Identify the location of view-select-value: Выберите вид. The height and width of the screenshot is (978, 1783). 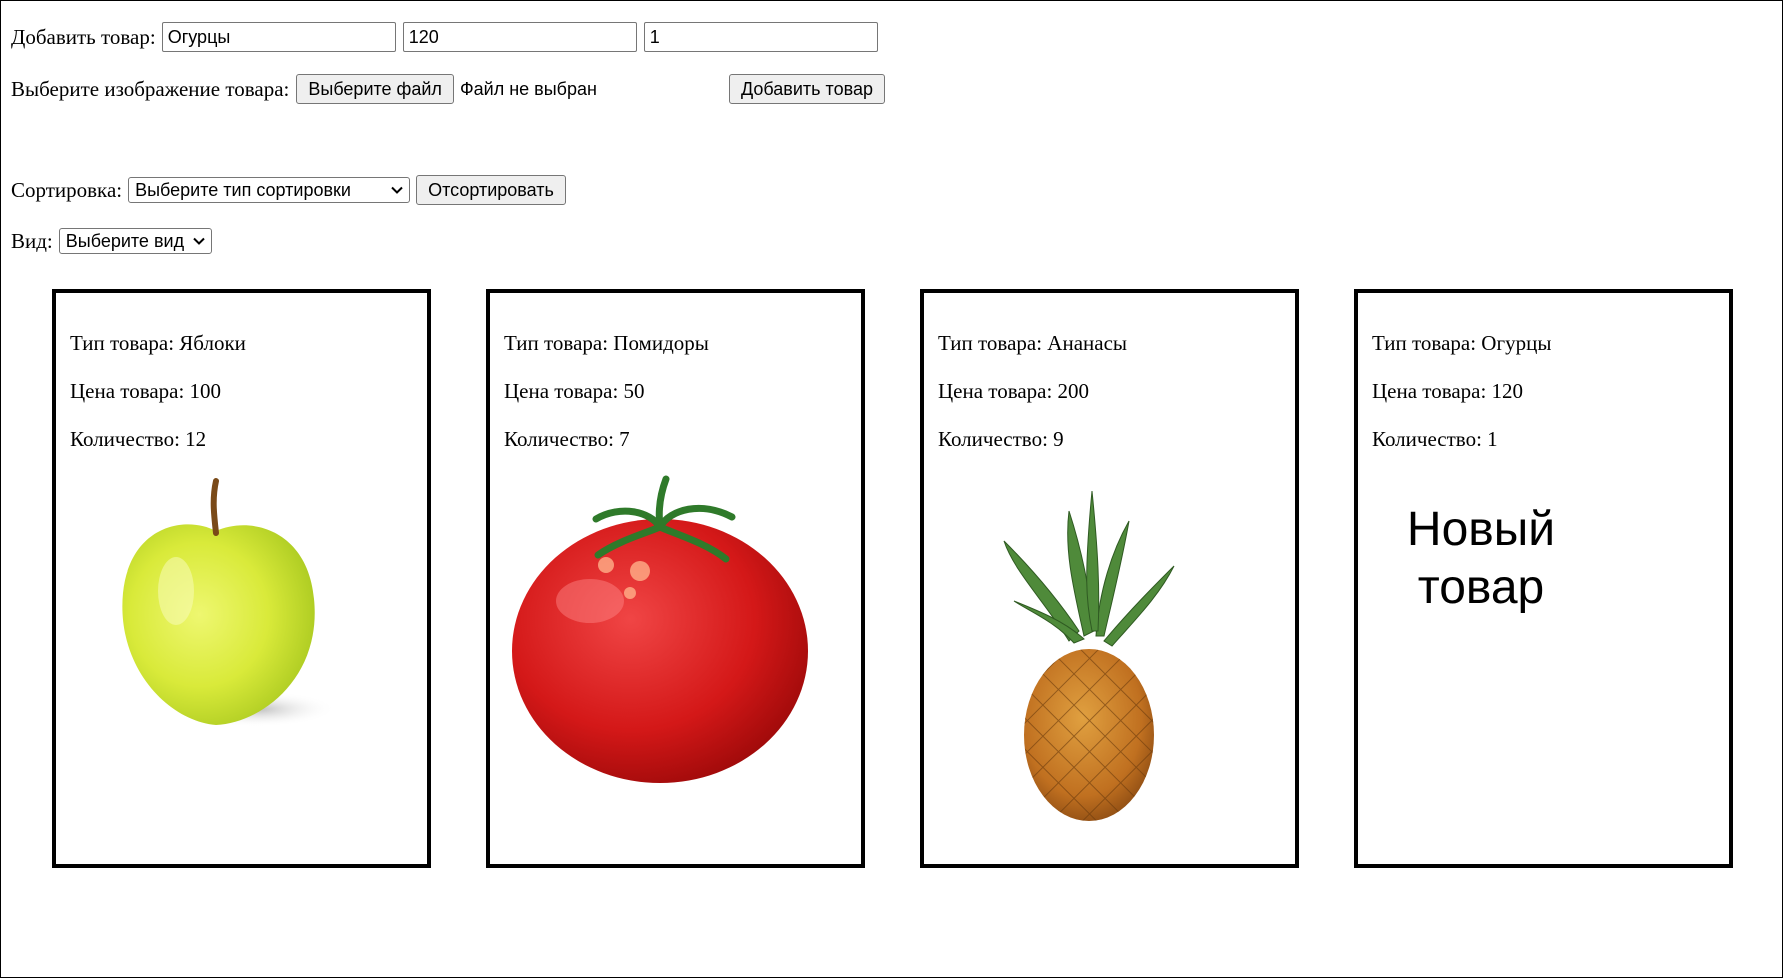
(125, 240).